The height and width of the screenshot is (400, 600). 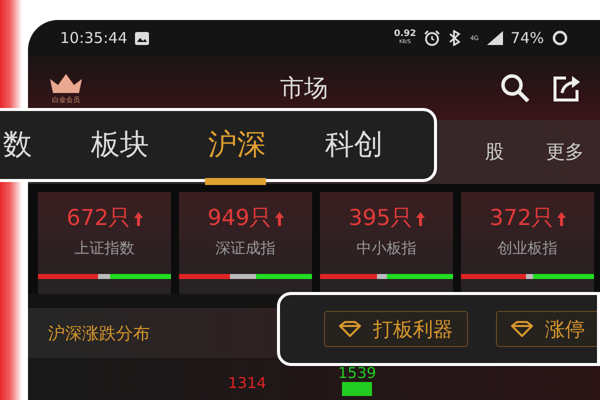 I want to click on index-name: 上证指数, so click(x=104, y=248).